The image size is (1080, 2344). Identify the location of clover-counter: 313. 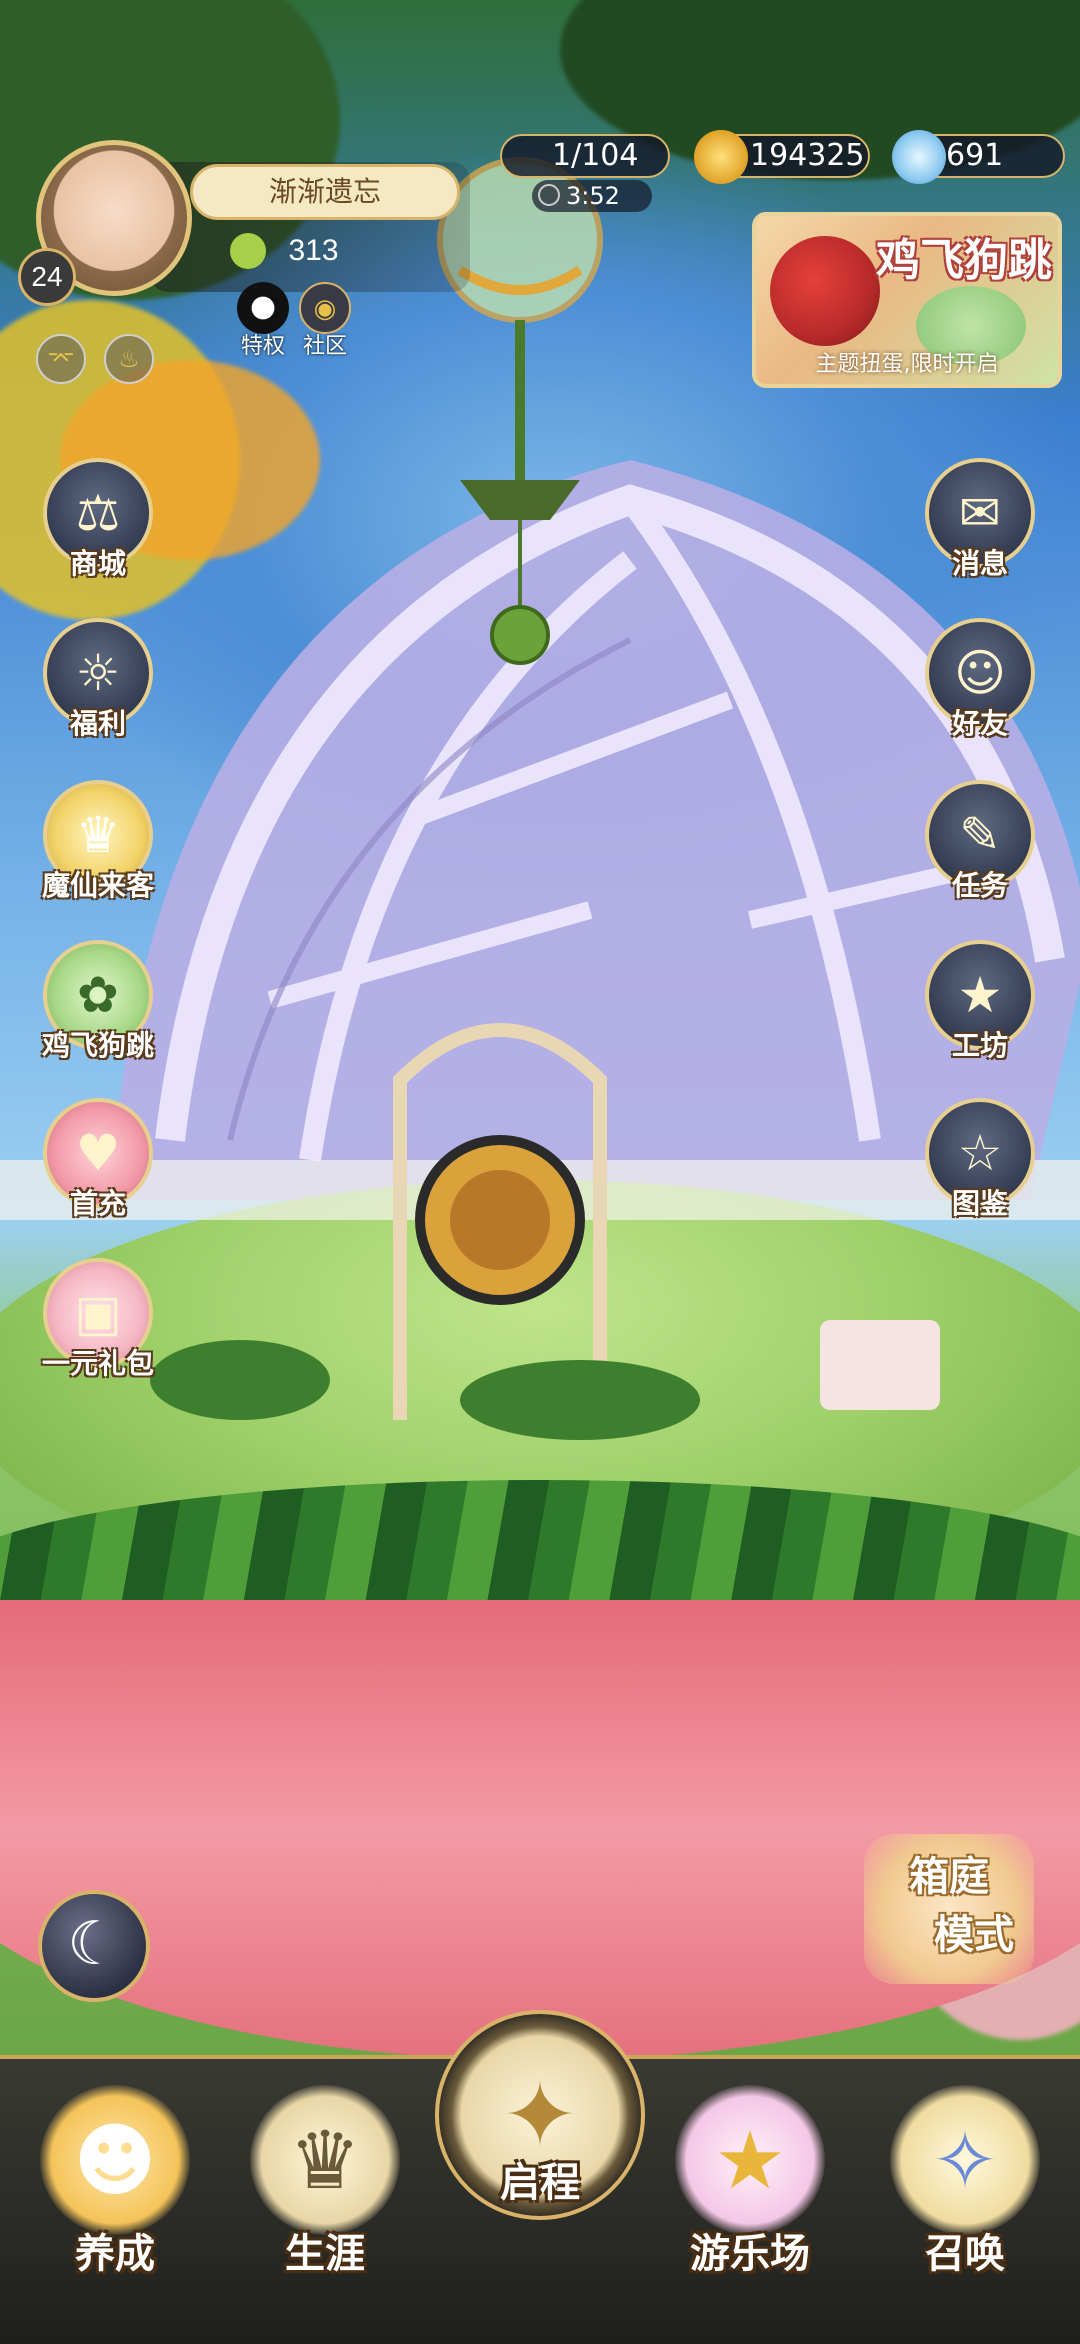
(284, 251).